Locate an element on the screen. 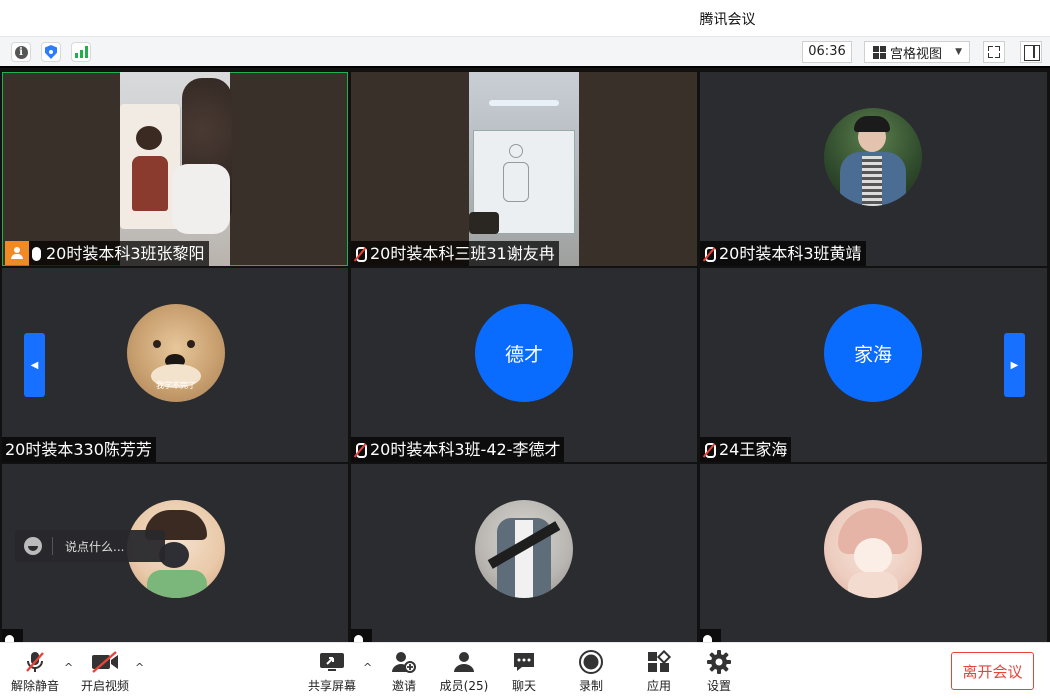 The height and width of the screenshot is (699, 1050). emoji-icon is located at coordinates (33, 546).